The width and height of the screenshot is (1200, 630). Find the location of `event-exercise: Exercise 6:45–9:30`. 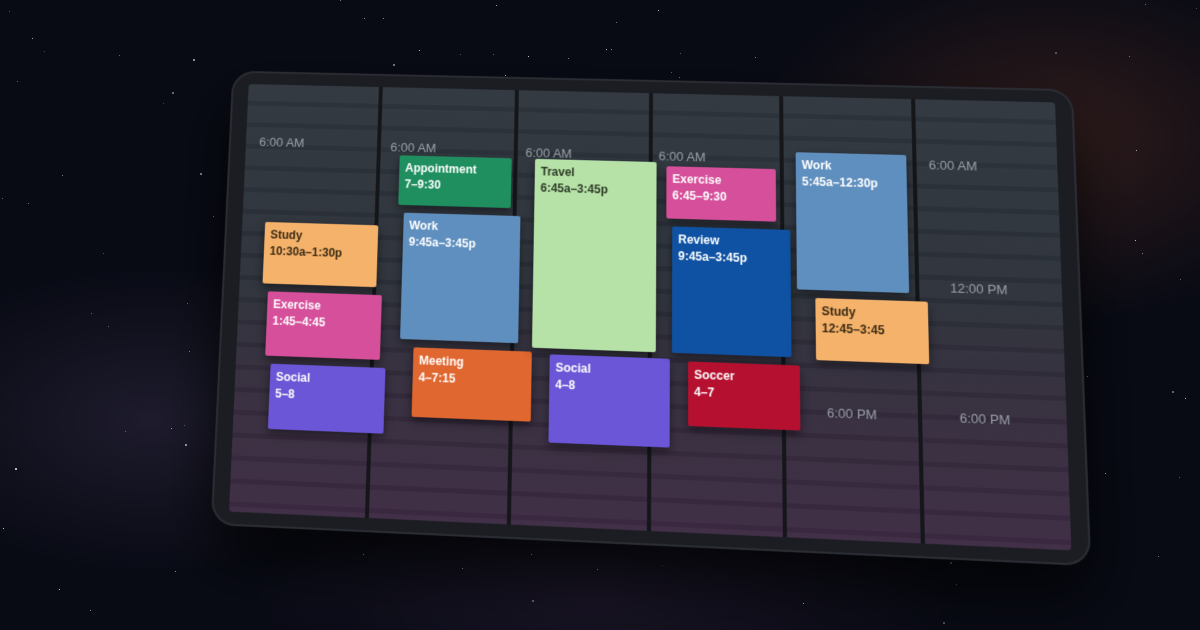

event-exercise: Exercise 6:45–9:30 is located at coordinates (721, 194).